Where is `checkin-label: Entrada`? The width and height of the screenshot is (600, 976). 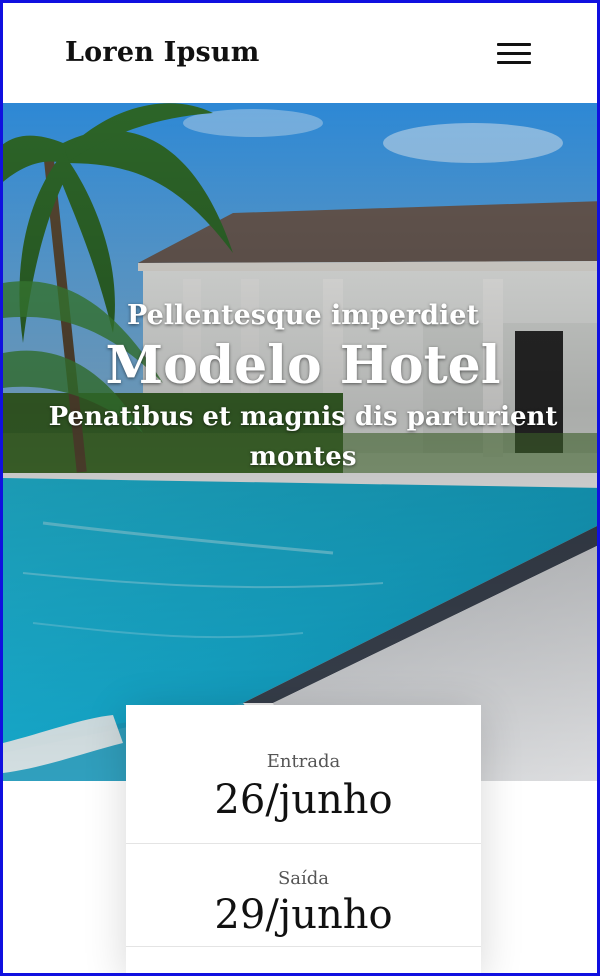
checkin-label: Entrada is located at coordinates (303, 761).